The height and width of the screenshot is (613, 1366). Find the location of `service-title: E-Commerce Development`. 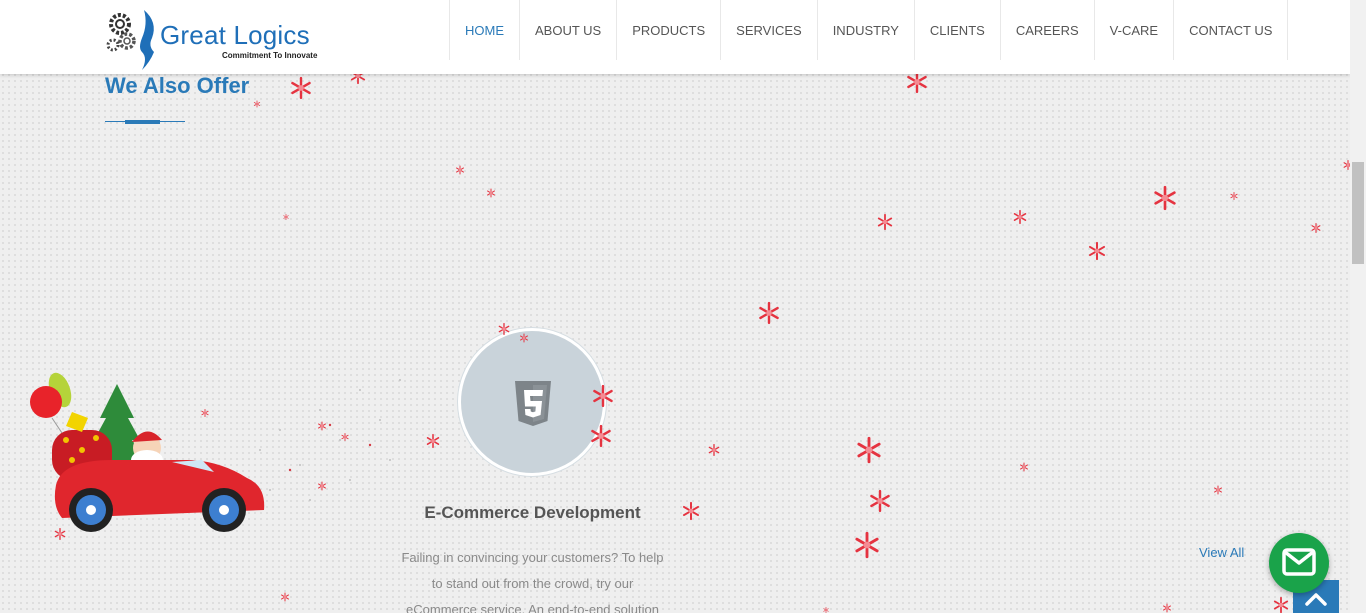

service-title: E-Commerce Development is located at coordinates (532, 513).